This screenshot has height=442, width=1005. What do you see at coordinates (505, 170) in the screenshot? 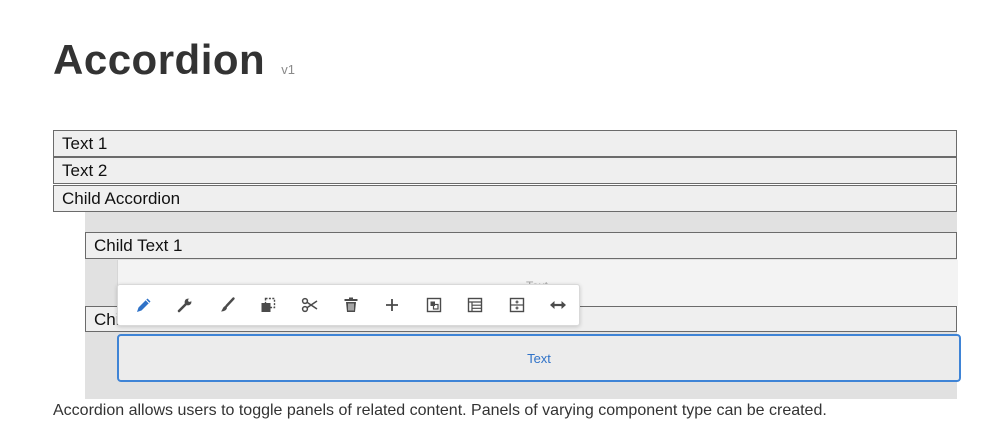
I see `accordion-panel-text-2: Text 2` at bounding box center [505, 170].